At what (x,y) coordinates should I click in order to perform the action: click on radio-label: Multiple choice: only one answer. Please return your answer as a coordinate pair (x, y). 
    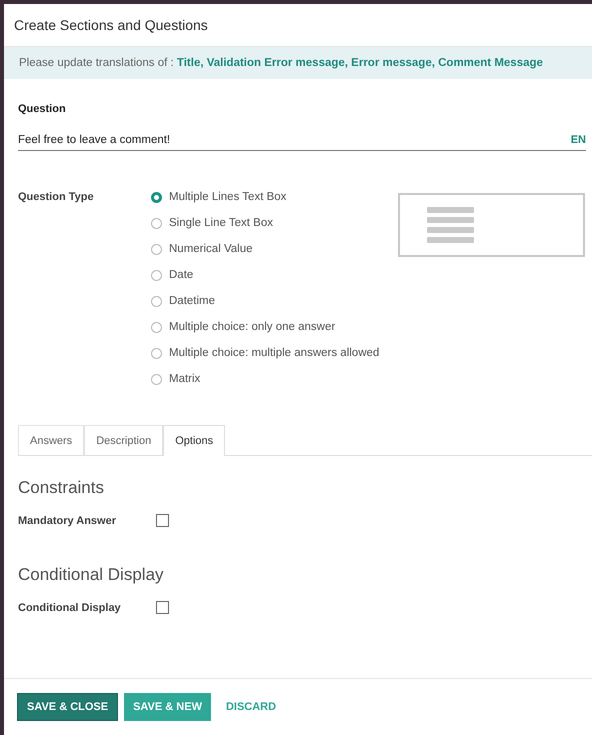
    Looking at the image, I should click on (252, 327).